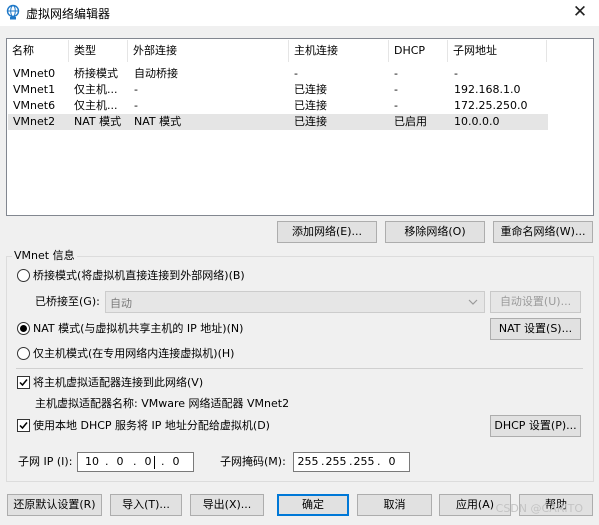 Image resolution: width=599 pixels, height=525 pixels. I want to click on connect-adapter-checkbox, so click(23, 382).